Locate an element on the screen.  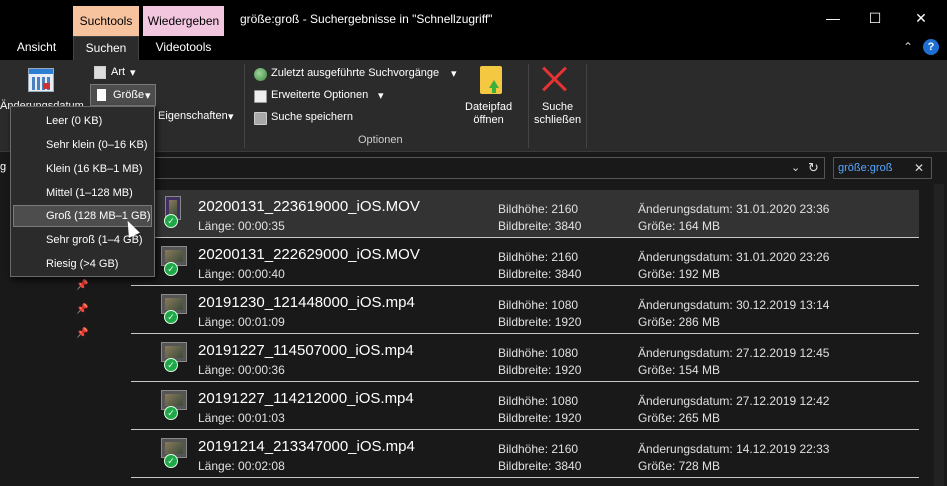
groesse-button: Größe ▾ is located at coordinates (123, 95).